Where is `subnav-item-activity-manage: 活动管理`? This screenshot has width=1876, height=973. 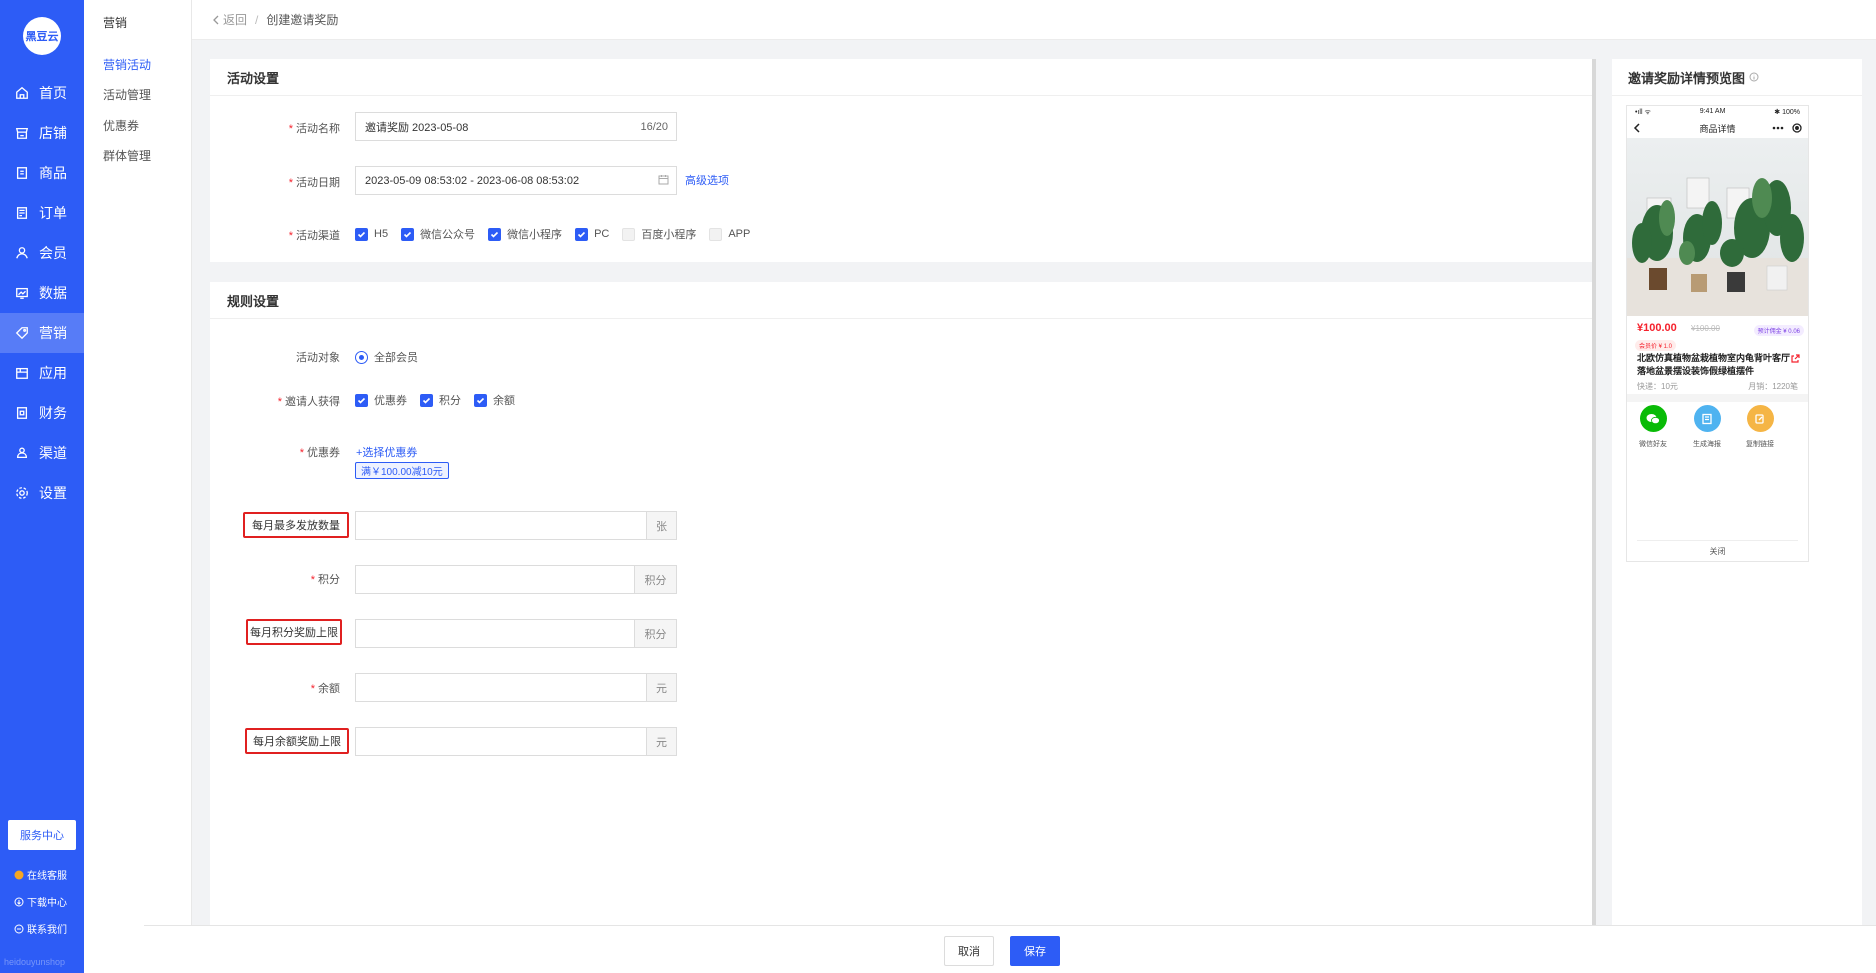 subnav-item-activity-manage: 活动管理 is located at coordinates (127, 94).